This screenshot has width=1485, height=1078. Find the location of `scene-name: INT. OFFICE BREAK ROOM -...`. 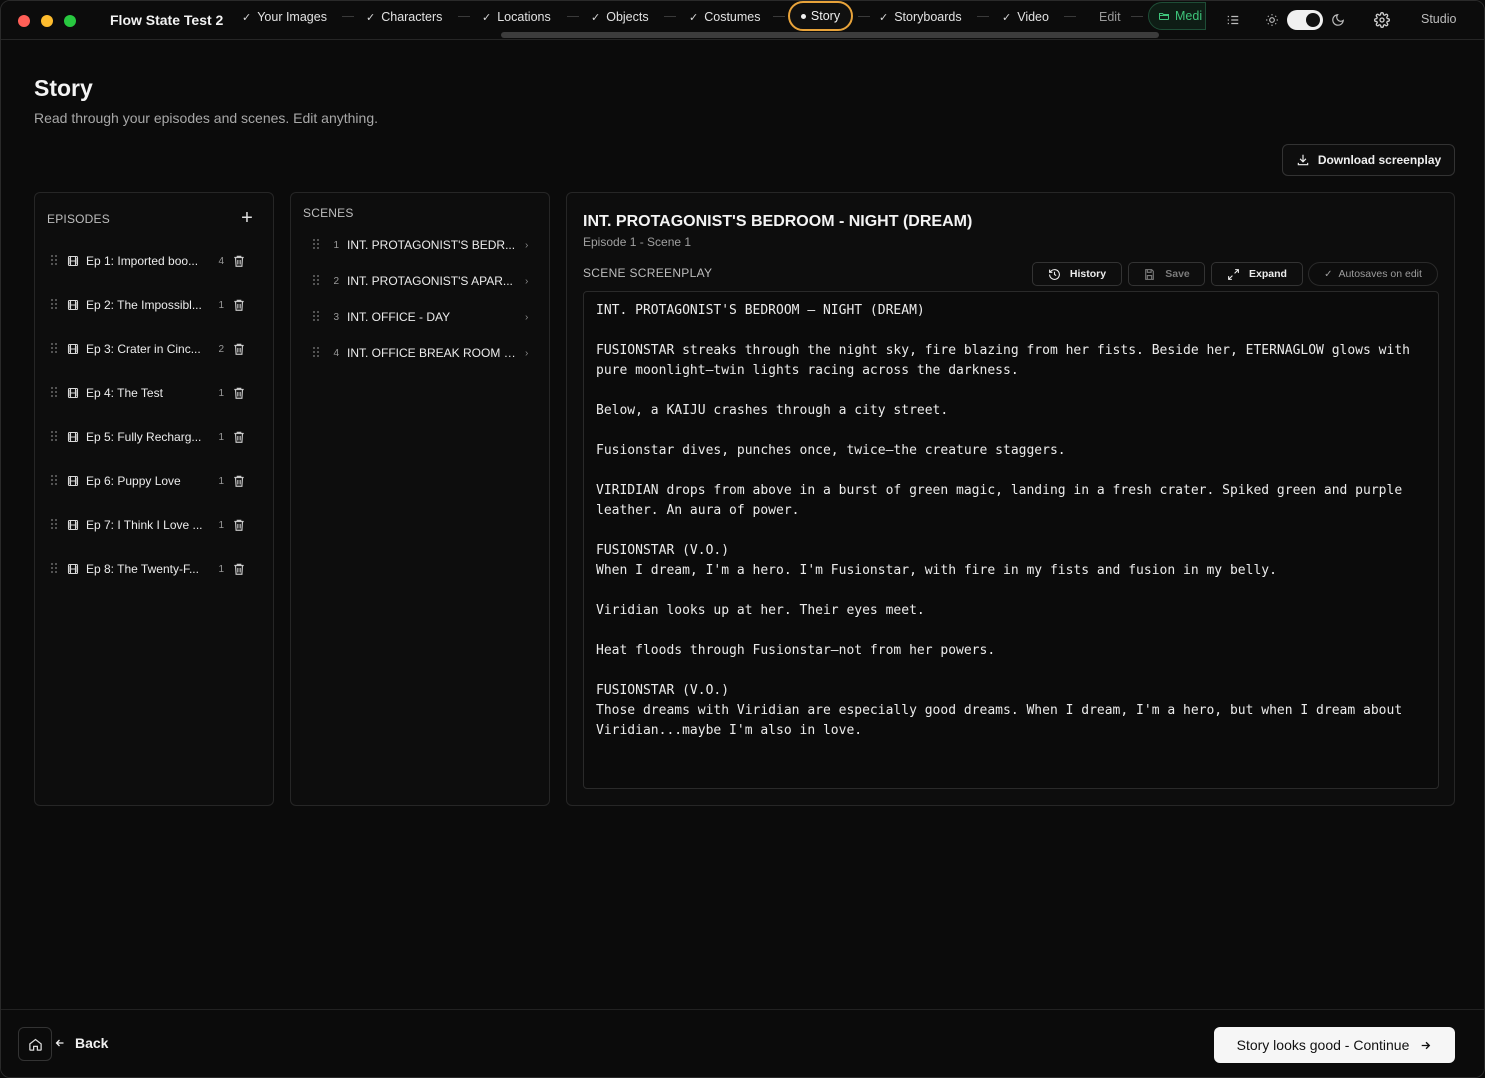

scene-name: INT. OFFICE BREAK ROOM -... is located at coordinates (432, 353).